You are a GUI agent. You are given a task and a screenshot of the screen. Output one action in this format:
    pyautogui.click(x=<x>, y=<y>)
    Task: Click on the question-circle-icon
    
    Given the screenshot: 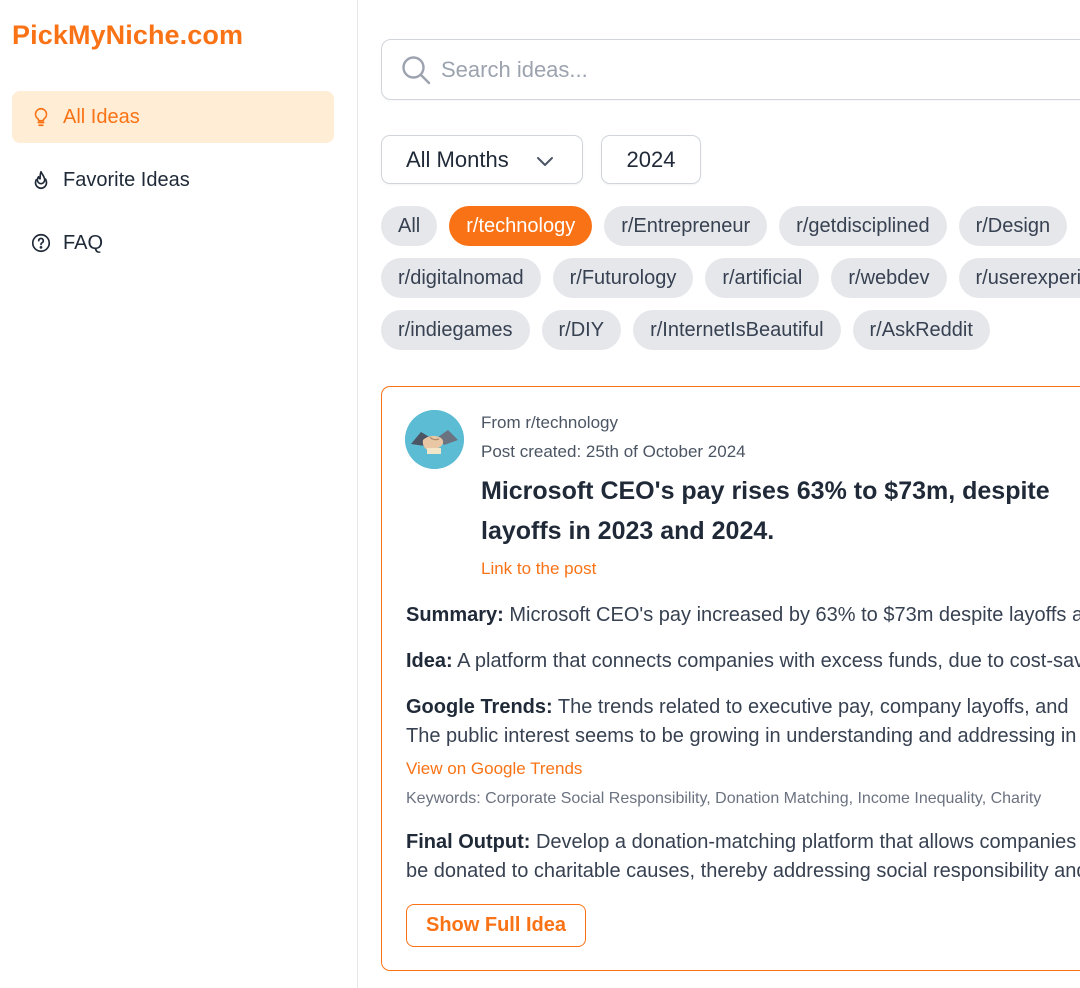 What is the action you would take?
    pyautogui.click(x=41, y=243)
    